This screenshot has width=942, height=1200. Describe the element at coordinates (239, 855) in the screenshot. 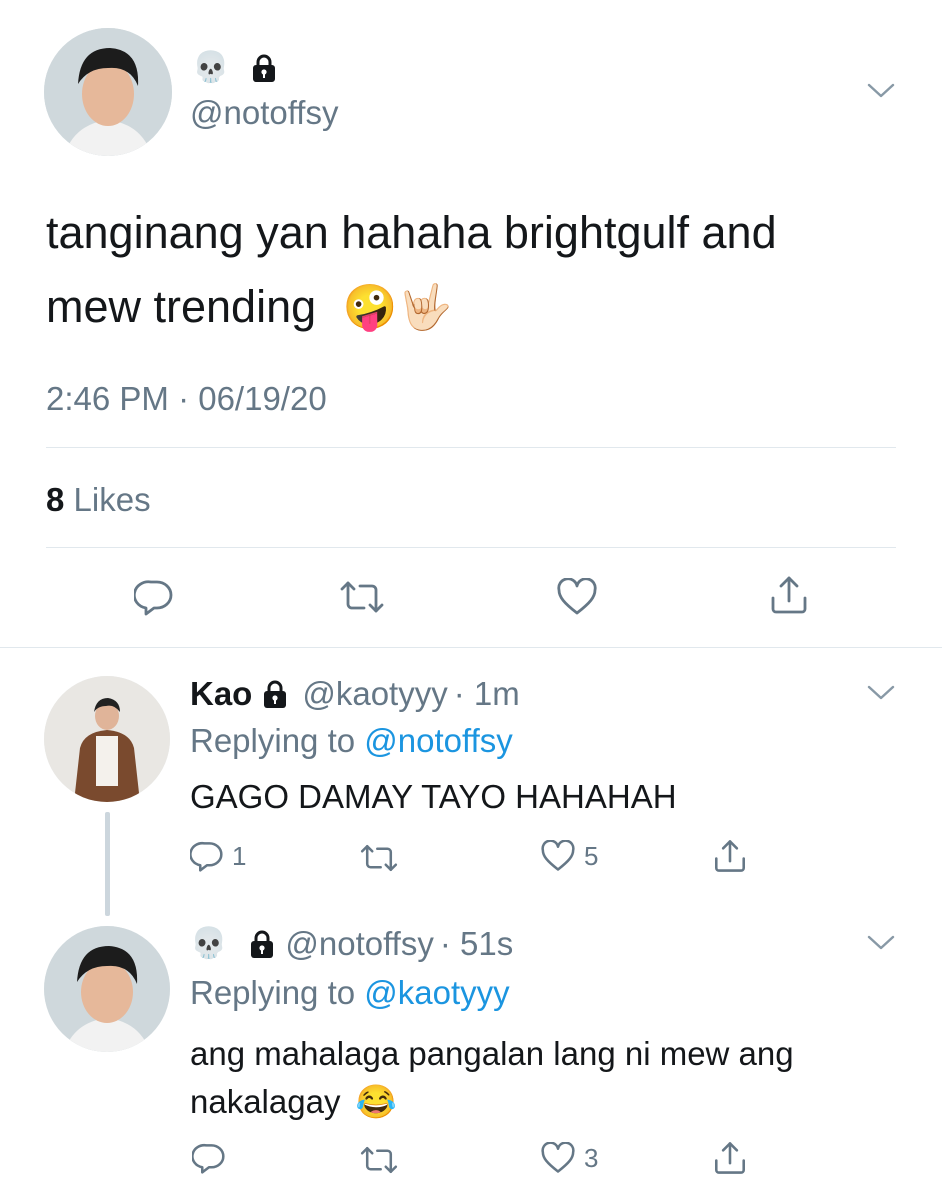

I see `reply-count: 1` at that location.